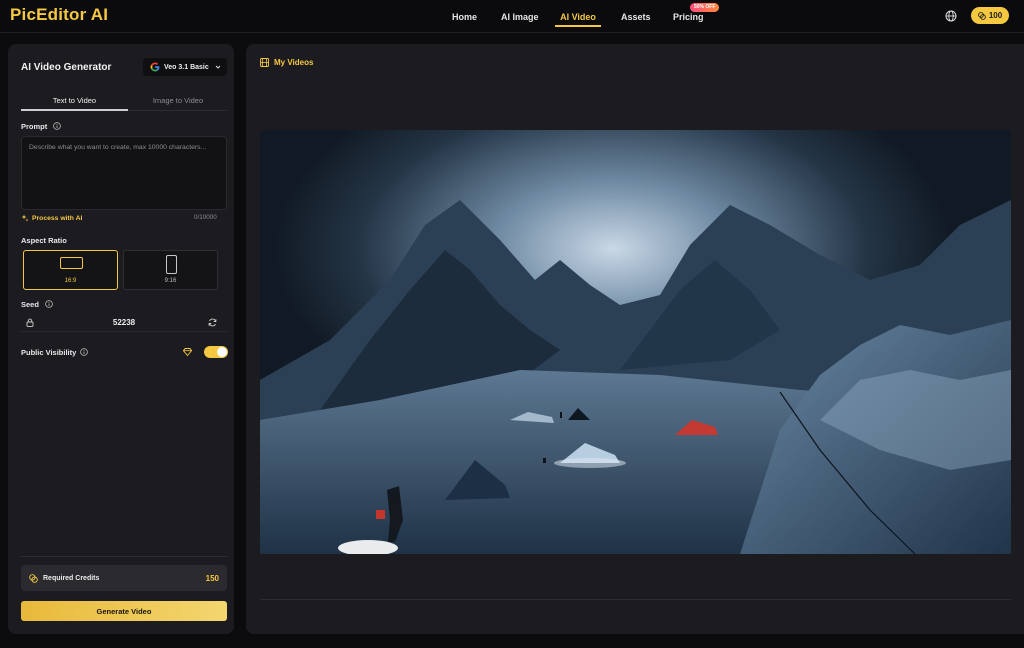  Describe the element at coordinates (178, 100) in the screenshot. I see `tab-image-to-video: Image to Video` at that location.